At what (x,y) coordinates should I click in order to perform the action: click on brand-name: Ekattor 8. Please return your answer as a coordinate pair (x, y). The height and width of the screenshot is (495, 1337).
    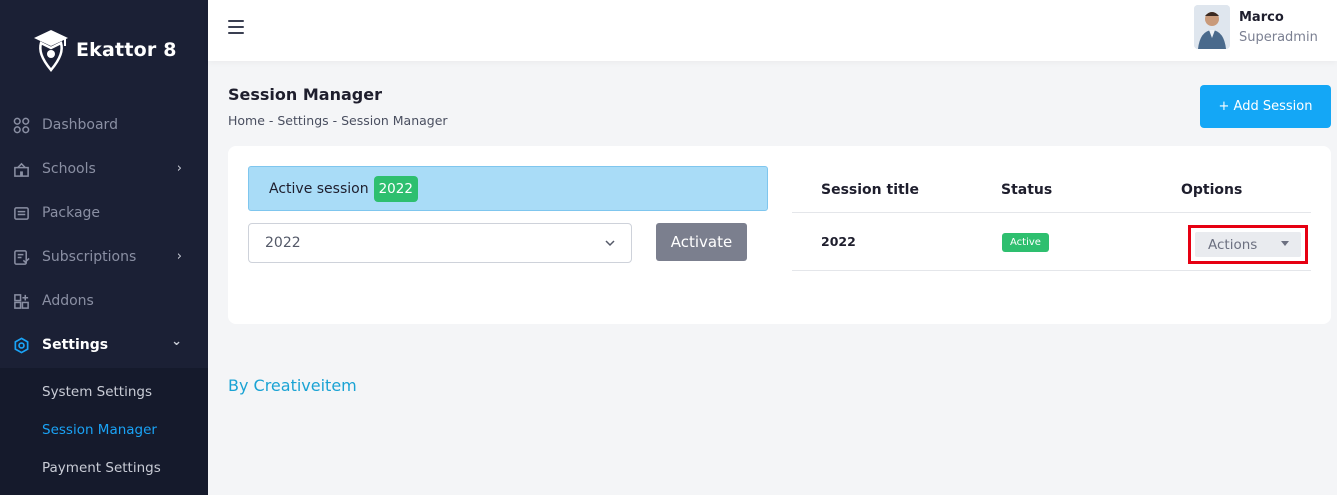
    Looking at the image, I should click on (126, 50).